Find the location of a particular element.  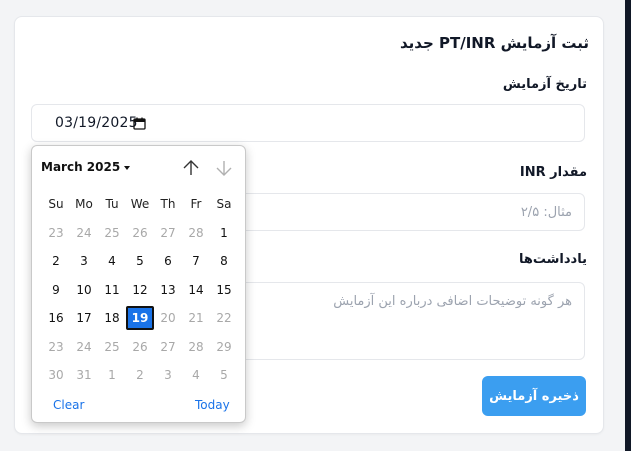

calendar-day: 16 is located at coordinates (56, 318).